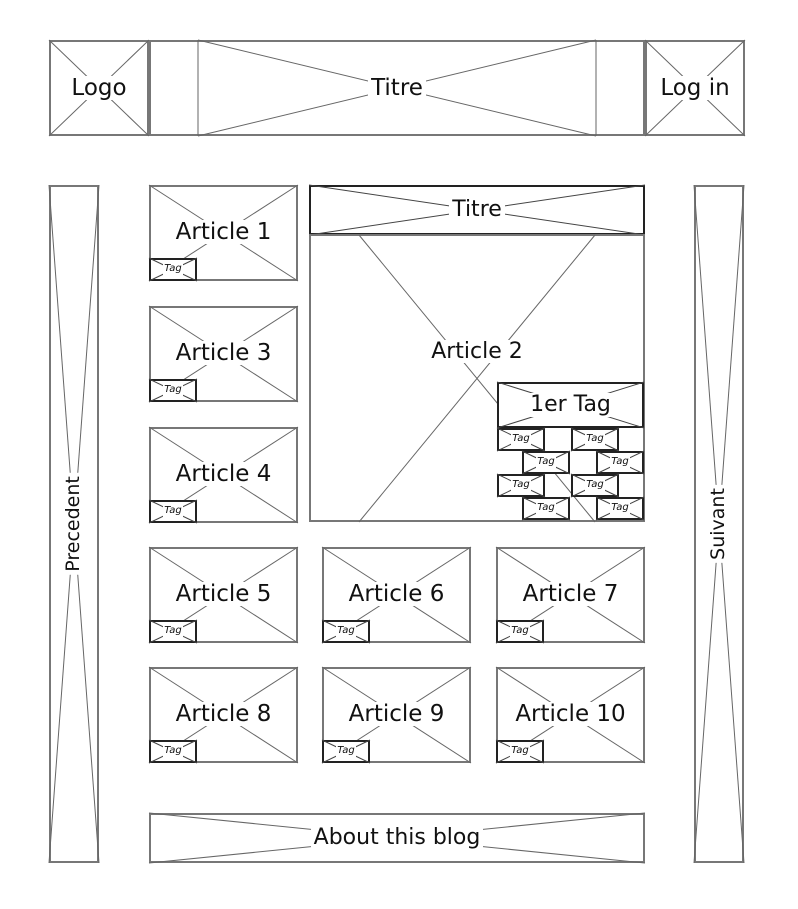 The height and width of the screenshot is (909, 798). I want to click on about-blog-link: About this blog, so click(397, 838).